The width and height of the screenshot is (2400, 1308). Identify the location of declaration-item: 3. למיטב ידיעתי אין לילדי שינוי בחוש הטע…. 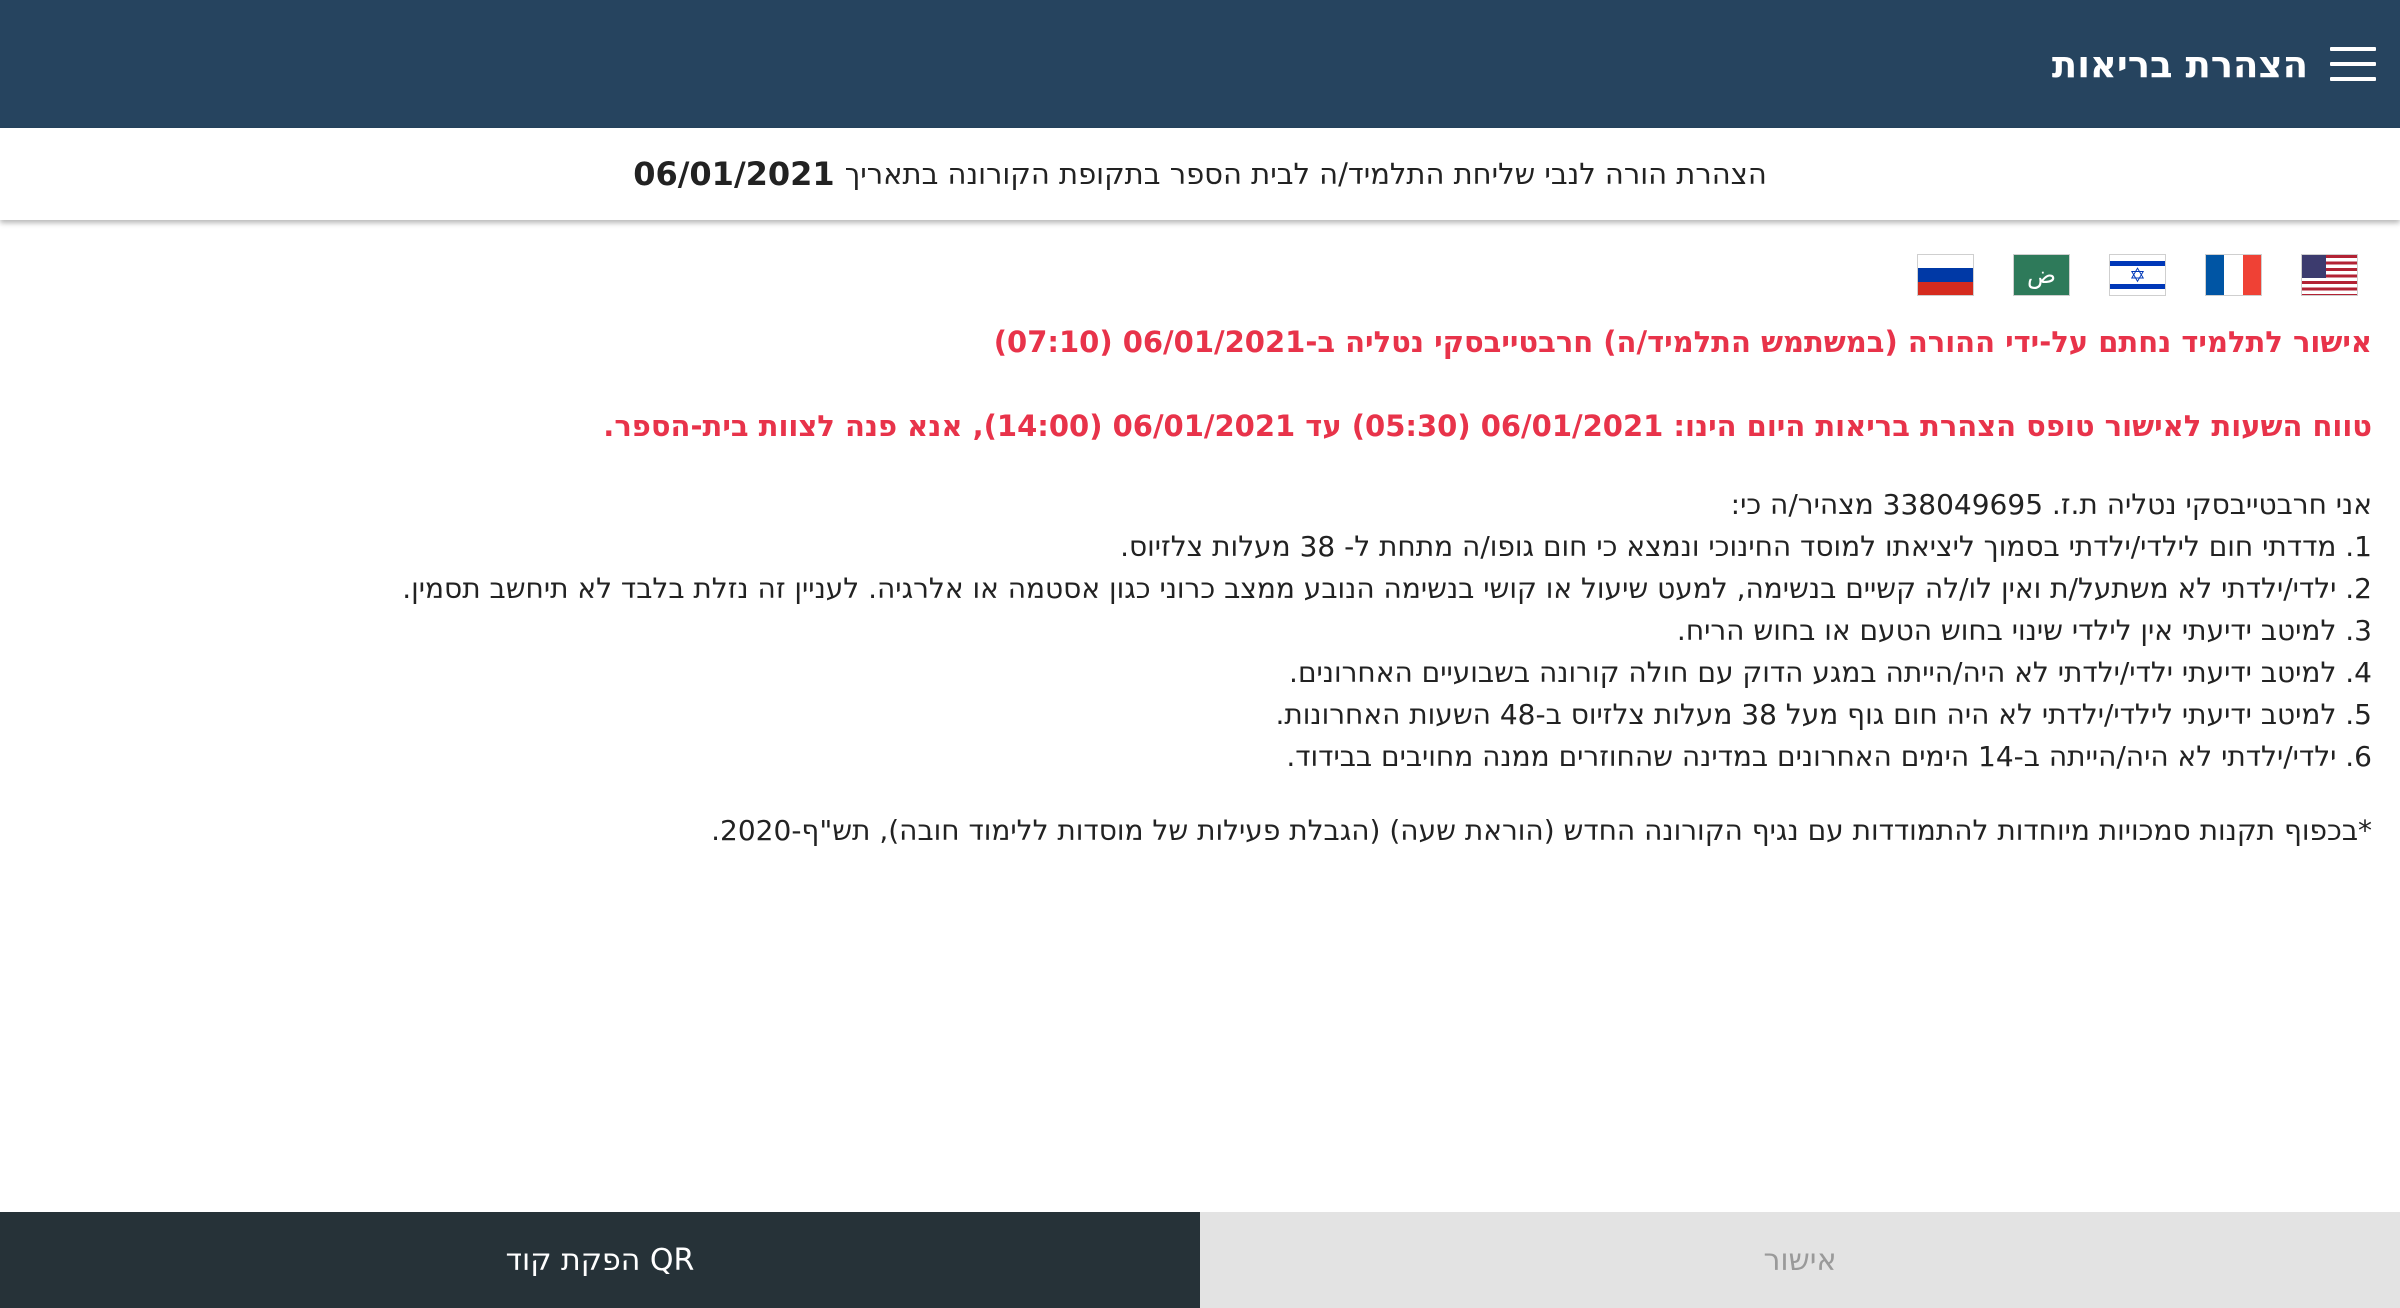
(2024, 630).